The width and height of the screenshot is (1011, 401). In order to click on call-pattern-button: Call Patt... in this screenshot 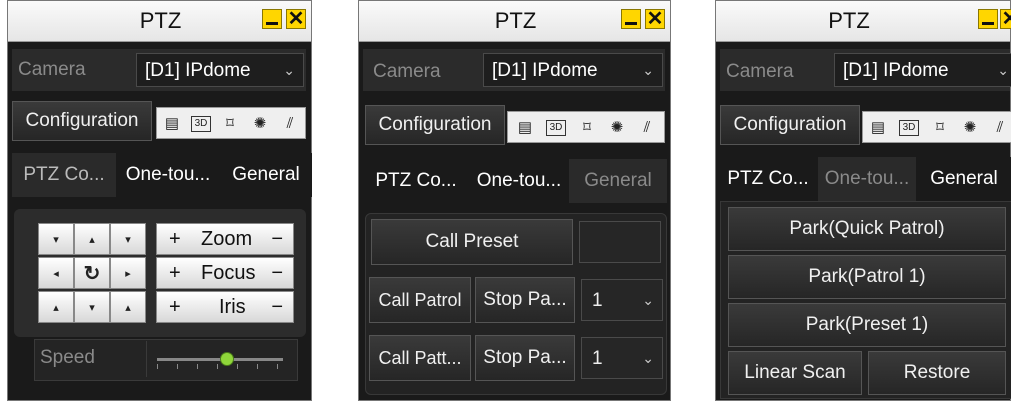, I will do `click(420, 358)`.